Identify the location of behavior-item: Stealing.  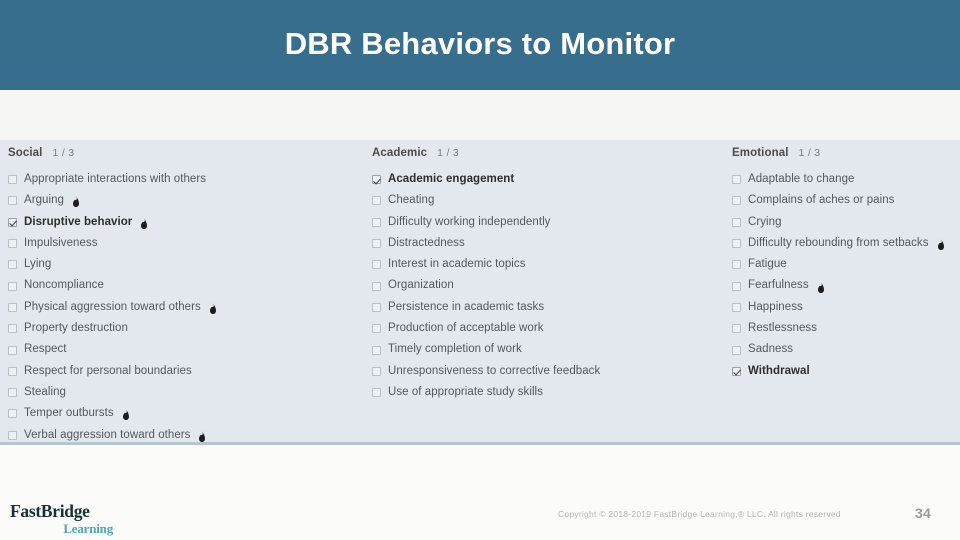
(187, 392).